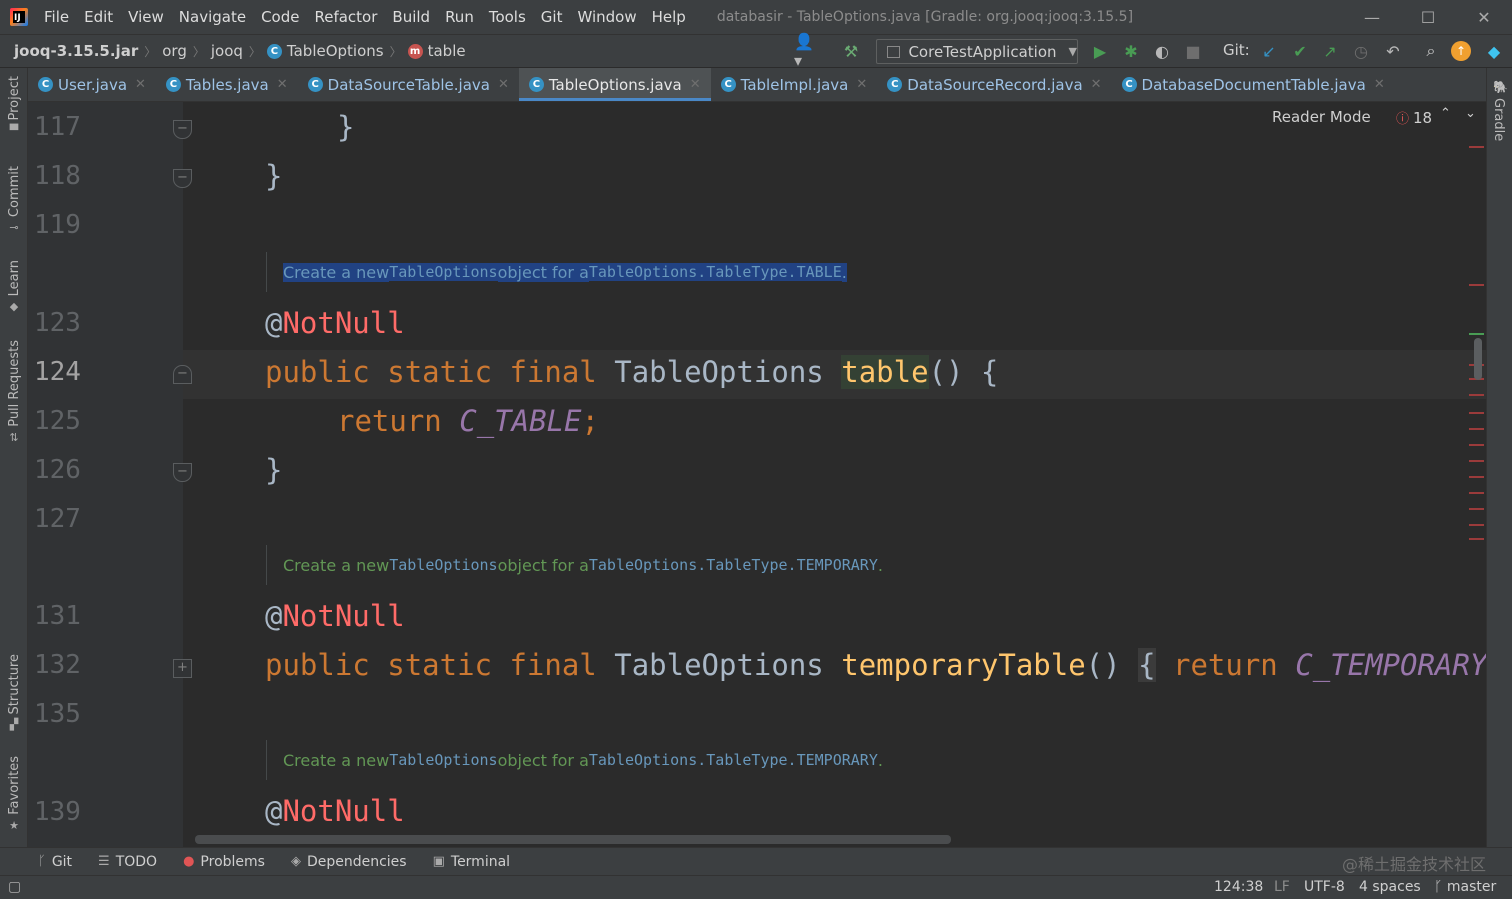 The image size is (1512, 899). Describe the element at coordinates (1238, 887) in the screenshot. I see `caret-position: 124:38` at that location.